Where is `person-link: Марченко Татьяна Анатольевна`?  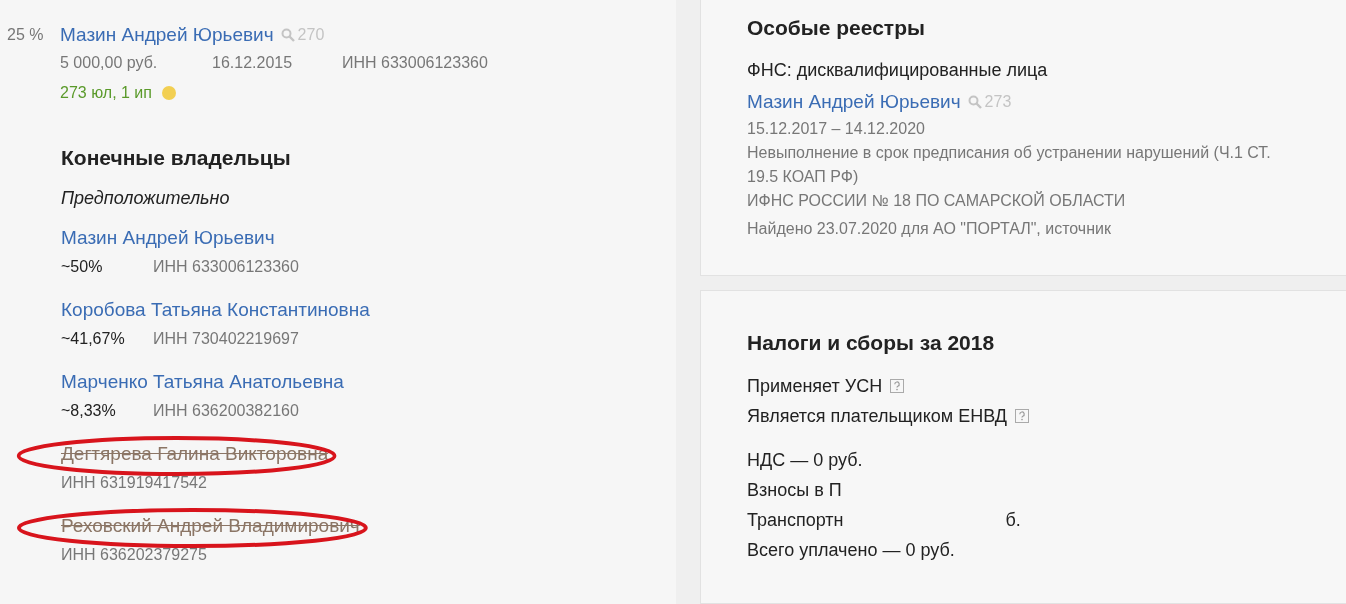 person-link: Марченко Татьяна Анатольевна is located at coordinates (202, 381).